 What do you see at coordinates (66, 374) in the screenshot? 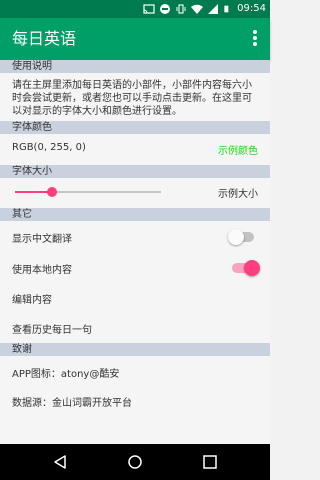
I see `icon-credit: APP图标：atony@酷安` at bounding box center [66, 374].